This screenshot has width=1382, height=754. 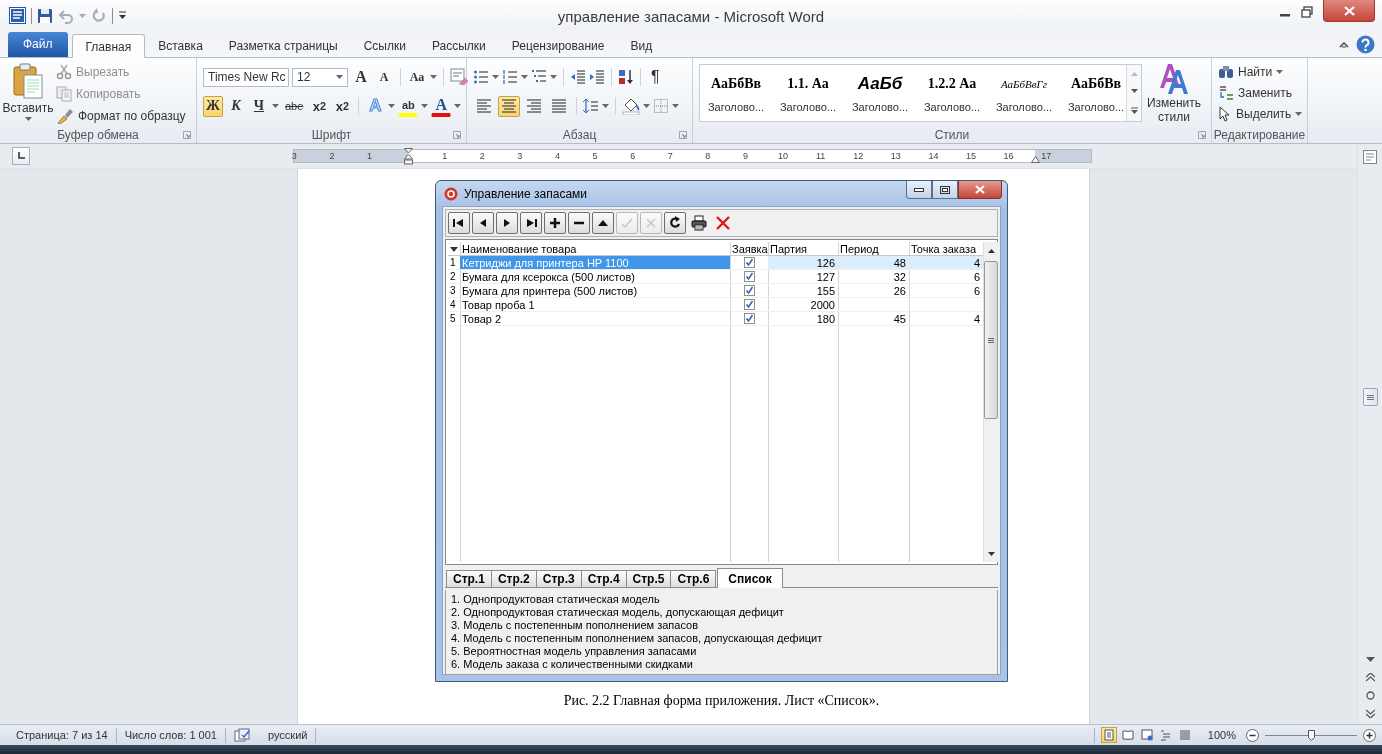 I want to click on numbered-list-icon, so click(x=510, y=77).